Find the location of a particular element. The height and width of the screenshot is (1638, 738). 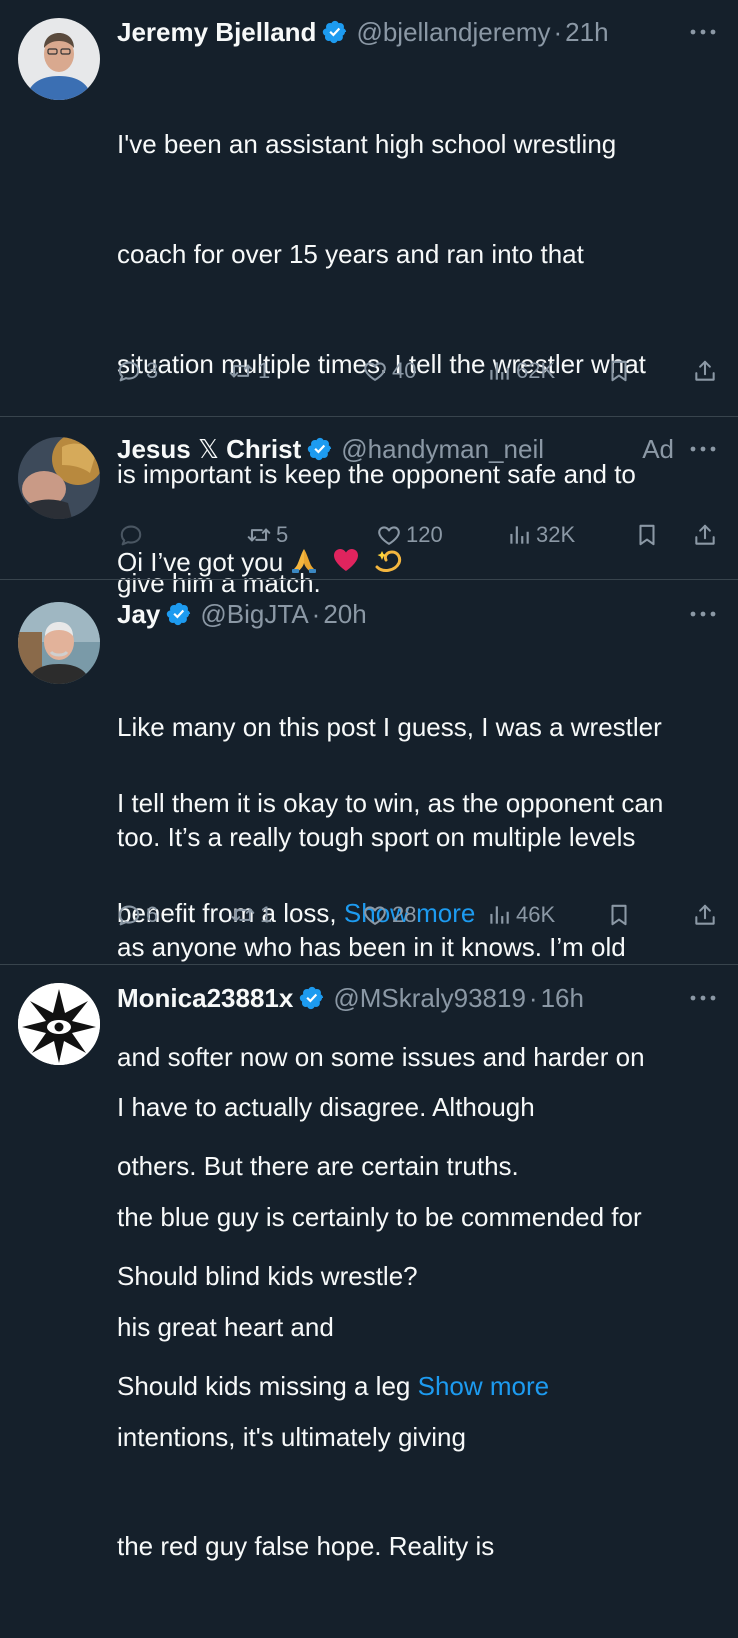

action-bar: 6 1 28 46K is located at coordinates (369, 915).